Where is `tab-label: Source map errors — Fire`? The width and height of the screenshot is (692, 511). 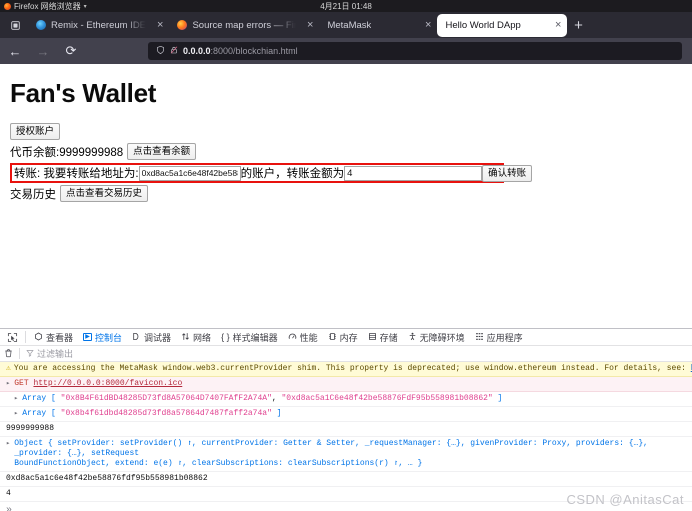
tab-label: Source map errors — Fire is located at coordinates (244, 25).